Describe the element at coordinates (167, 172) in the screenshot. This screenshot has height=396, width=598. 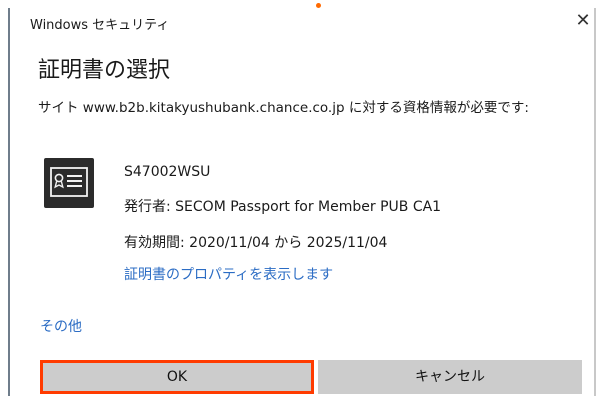
I see `certificate-name: S47002WSU` at that location.